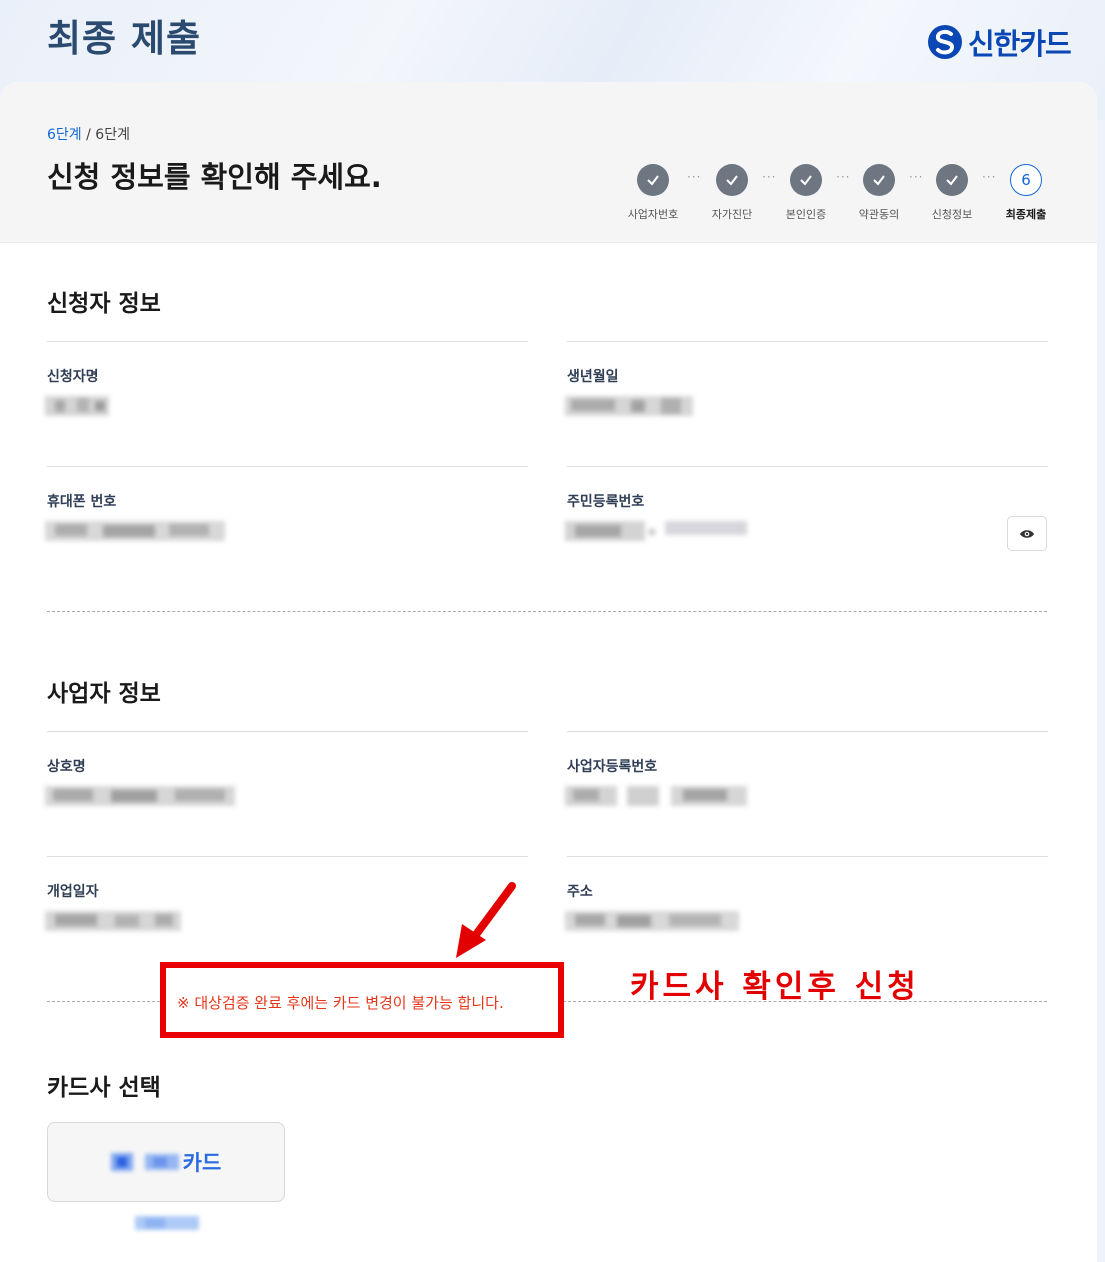  Describe the element at coordinates (112, 135) in the screenshot. I see `total-steps: 6단계` at that location.